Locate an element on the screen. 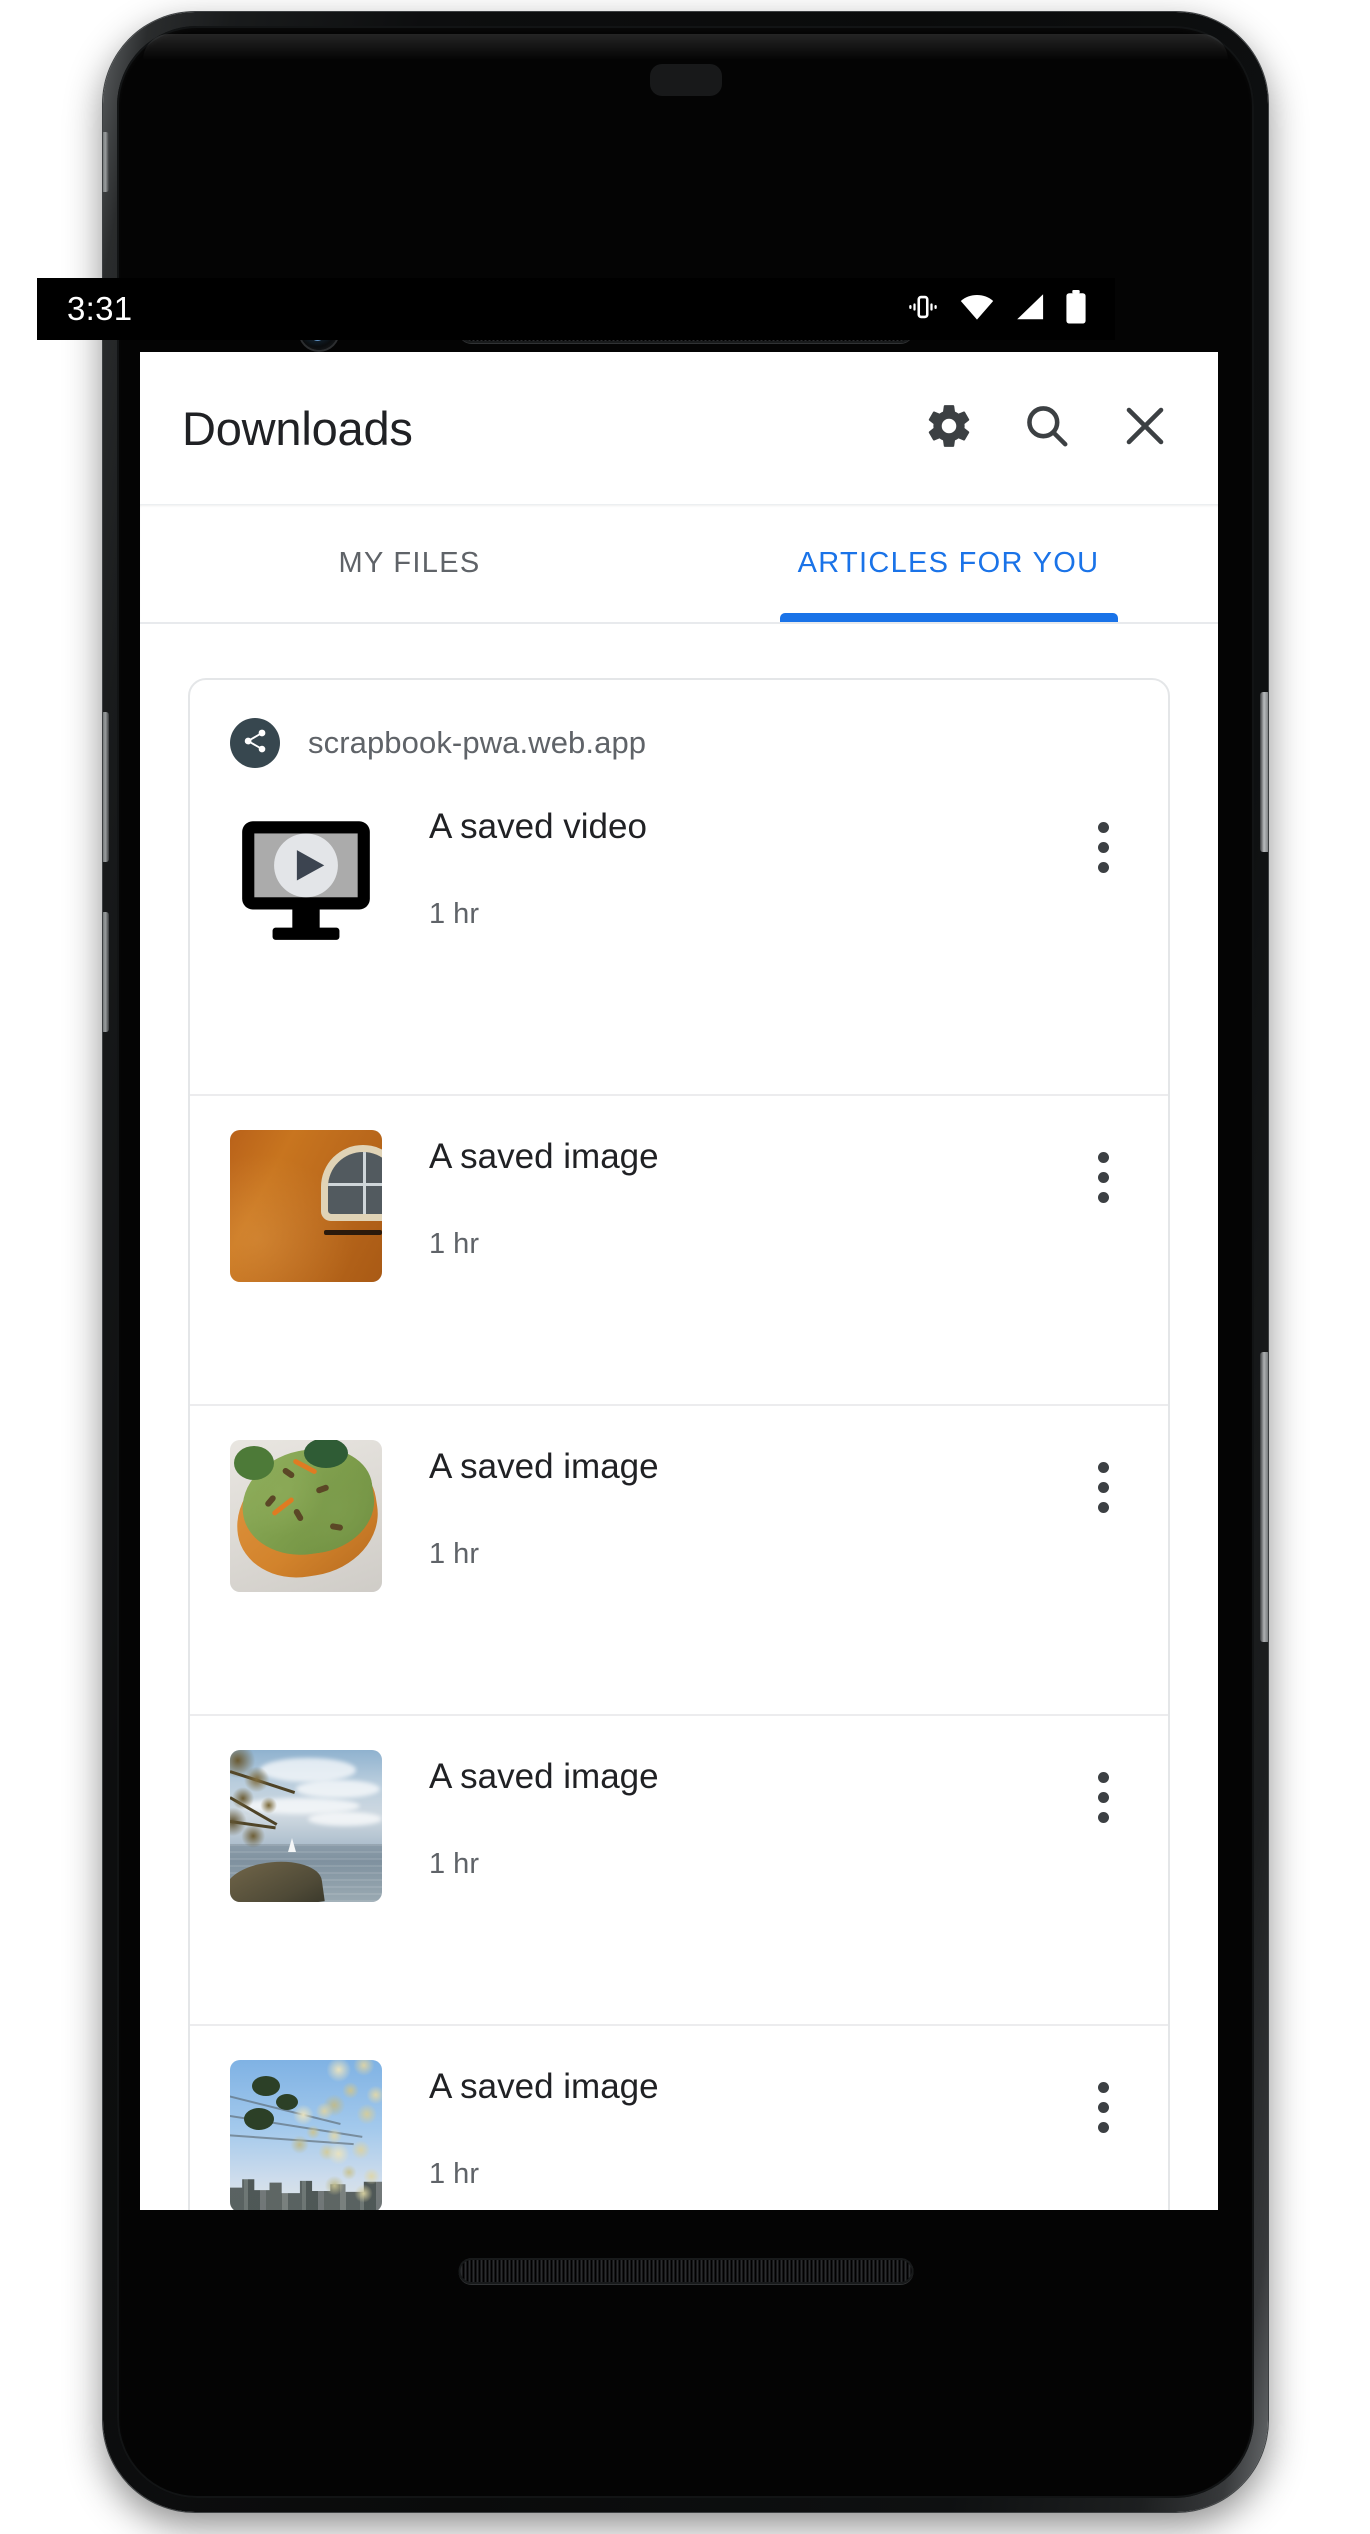 This screenshot has height=2534, width=1370. orange-wall-photo is located at coordinates (306, 1206).